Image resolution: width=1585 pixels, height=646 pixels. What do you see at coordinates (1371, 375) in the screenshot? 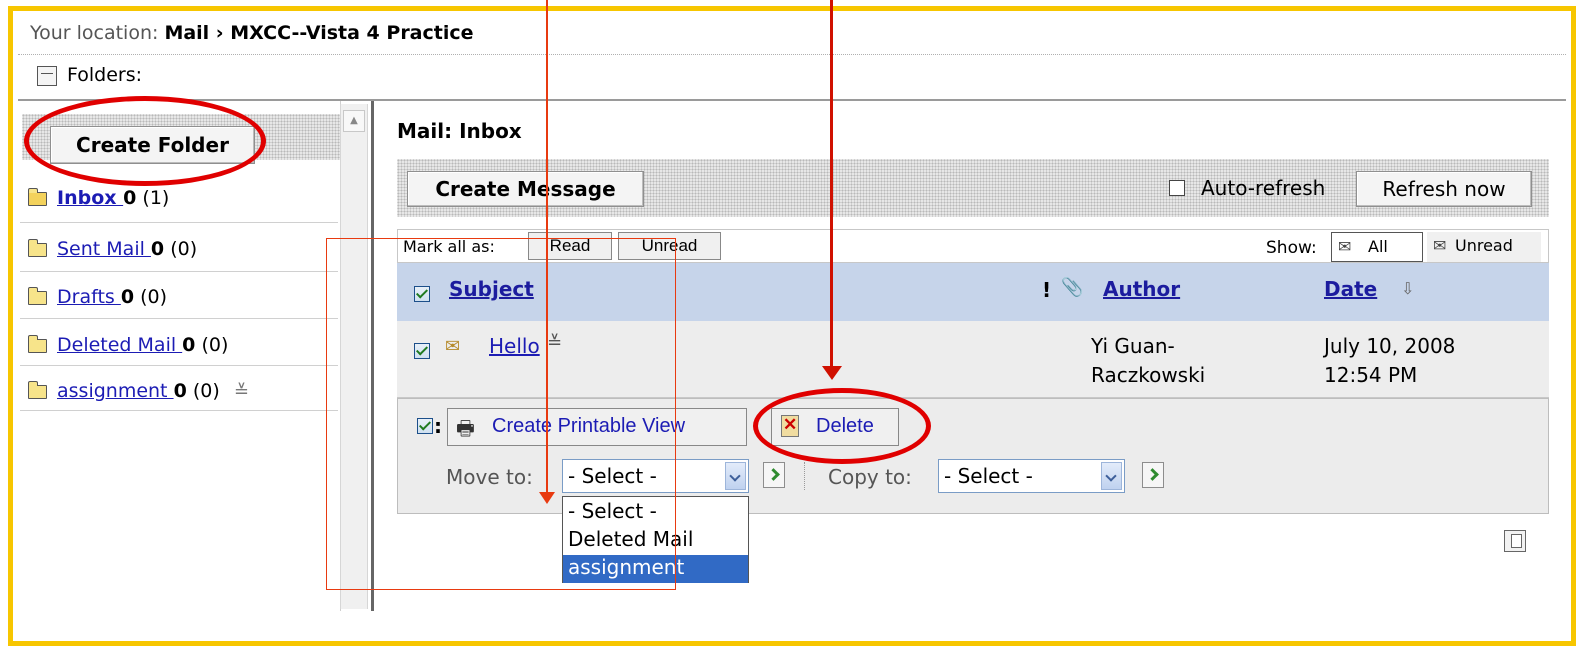
I see `message-time: 12:54 PM` at bounding box center [1371, 375].